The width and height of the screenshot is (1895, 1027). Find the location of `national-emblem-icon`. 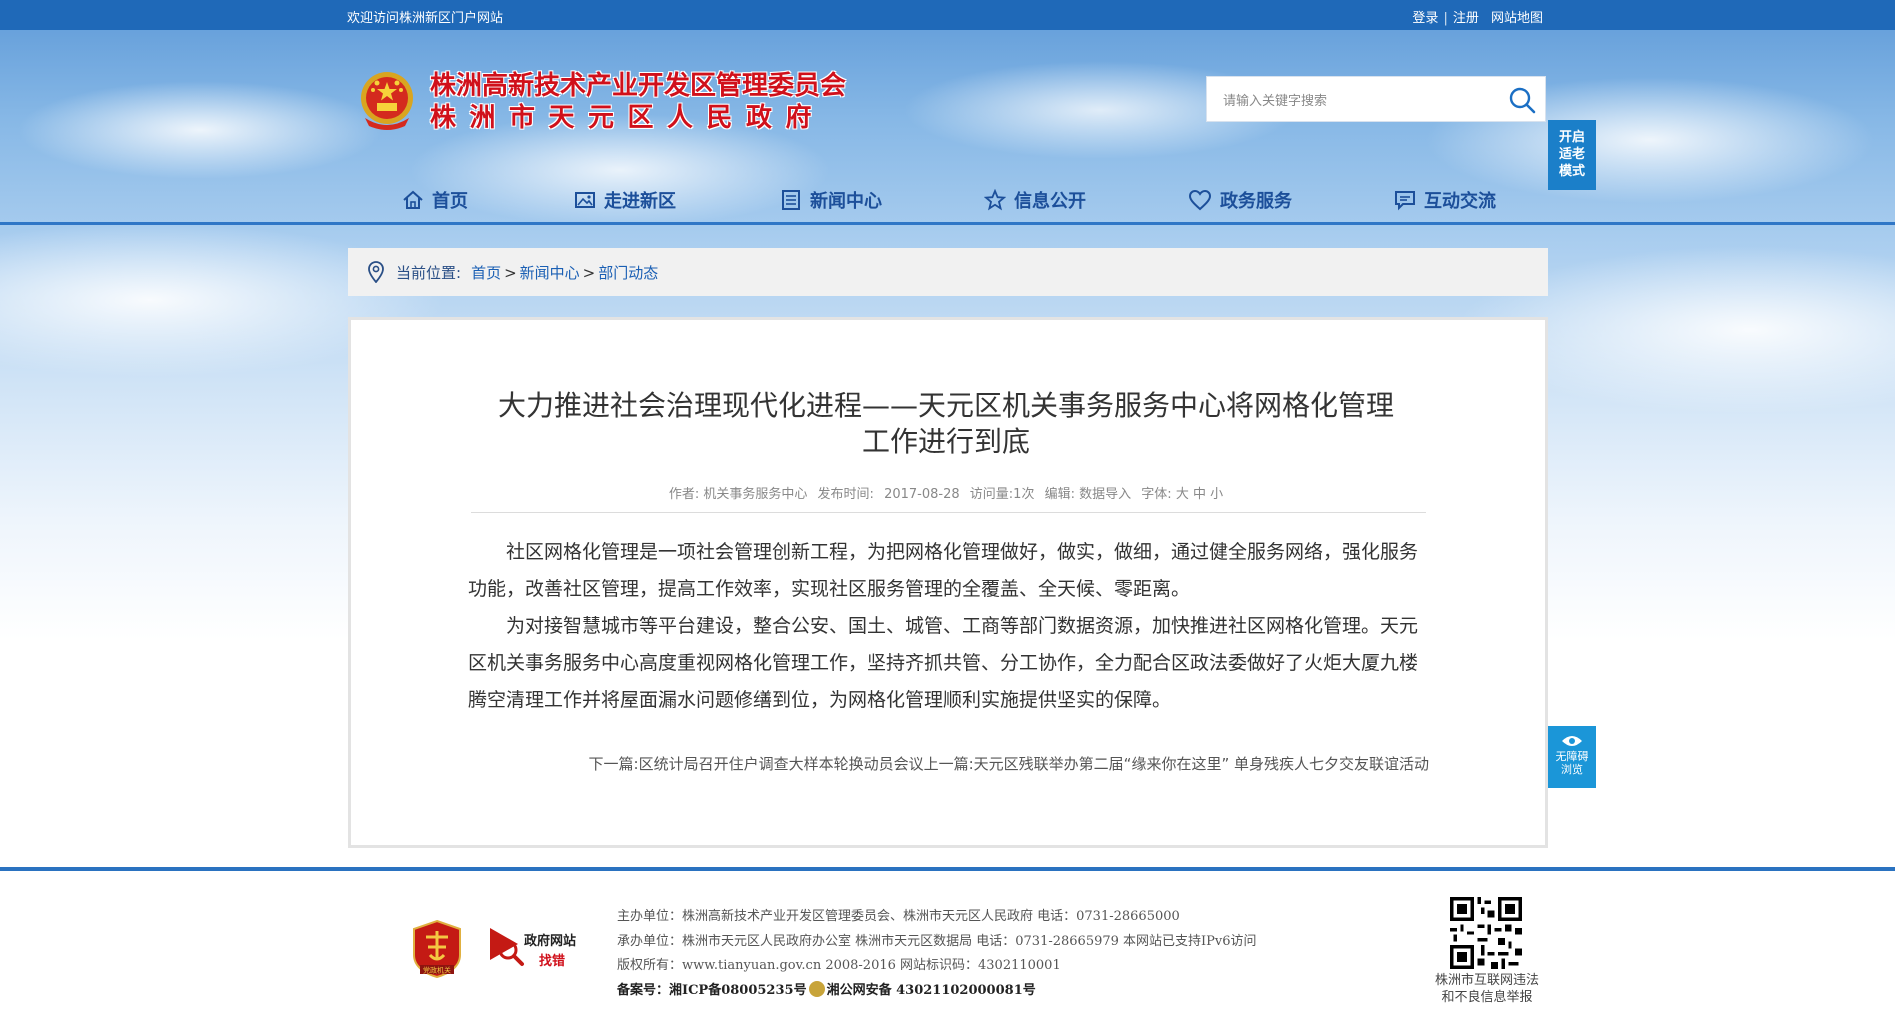

national-emblem-icon is located at coordinates (387, 100).